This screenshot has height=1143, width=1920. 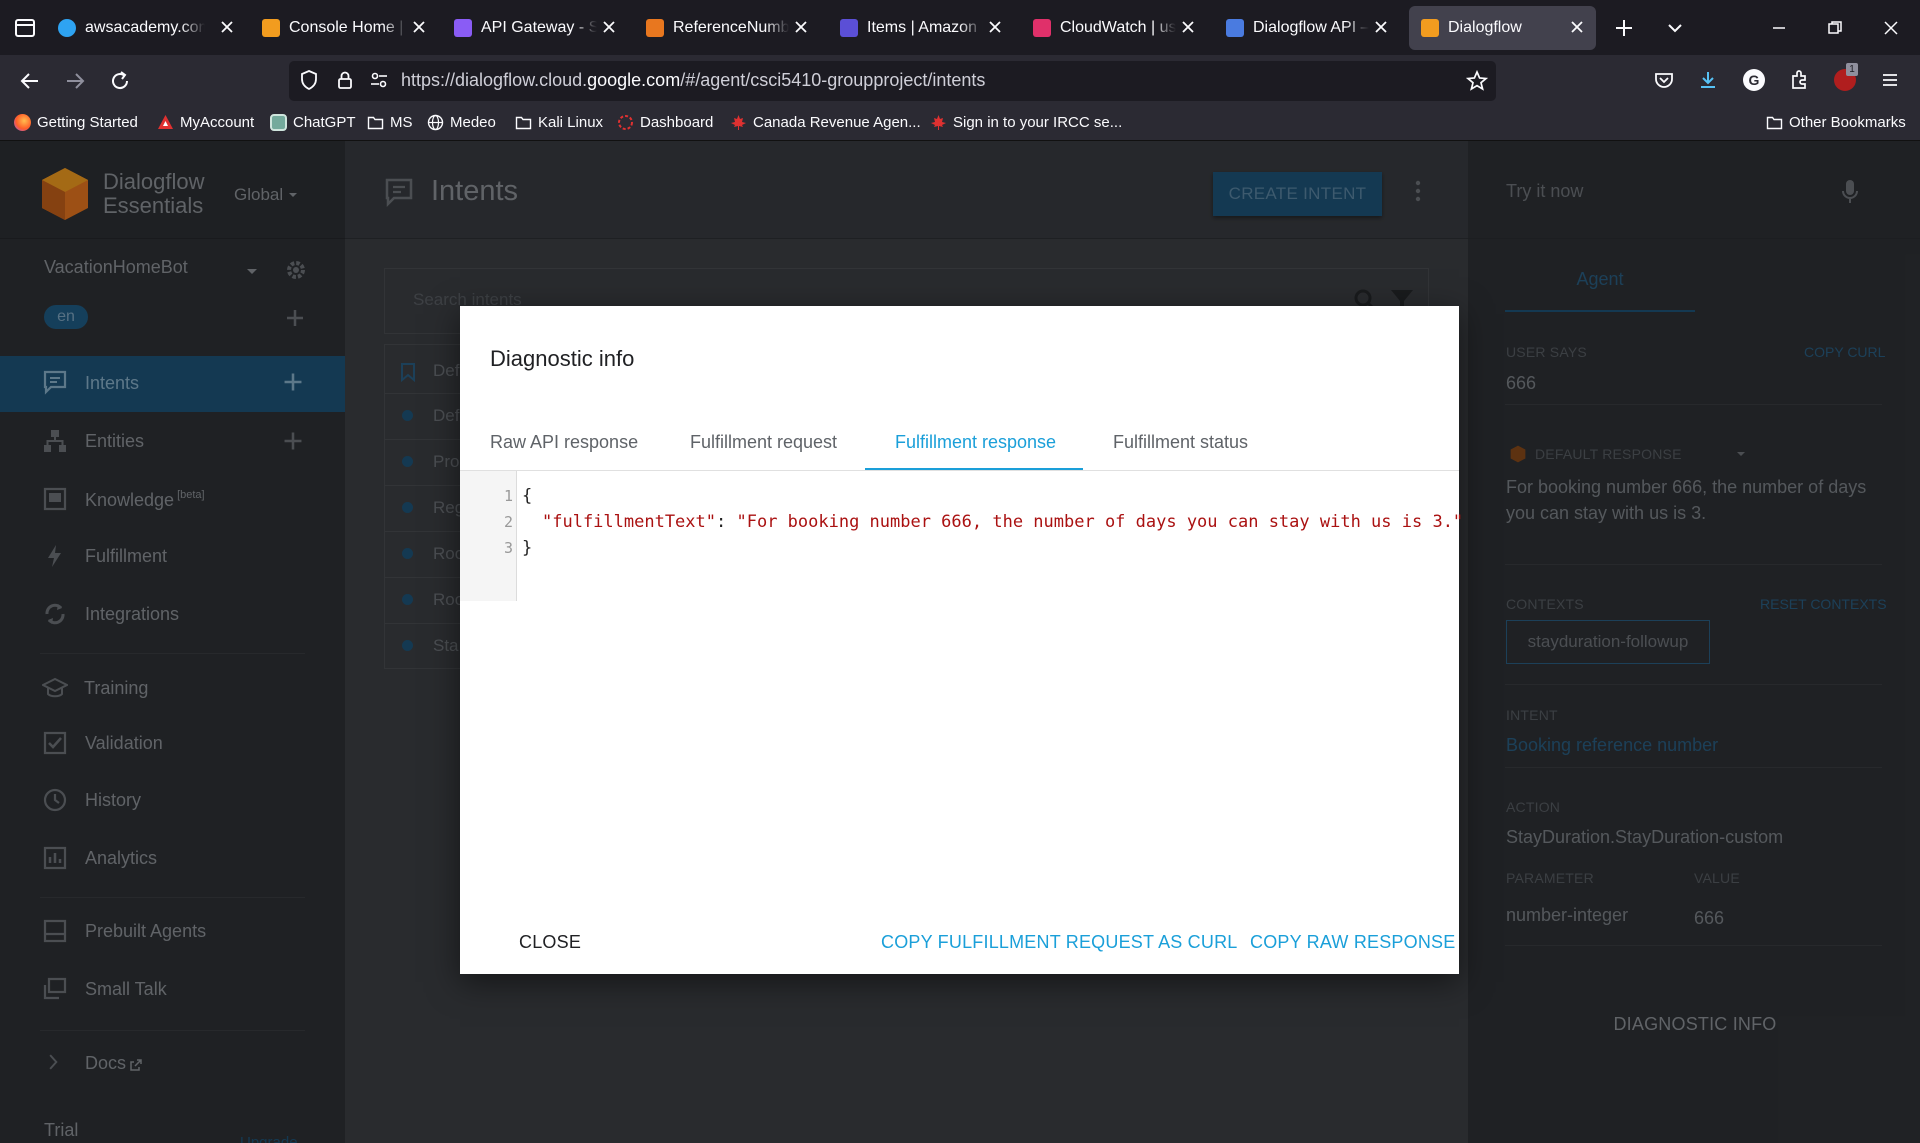 I want to click on bookmark-item: MS, so click(x=390, y=122).